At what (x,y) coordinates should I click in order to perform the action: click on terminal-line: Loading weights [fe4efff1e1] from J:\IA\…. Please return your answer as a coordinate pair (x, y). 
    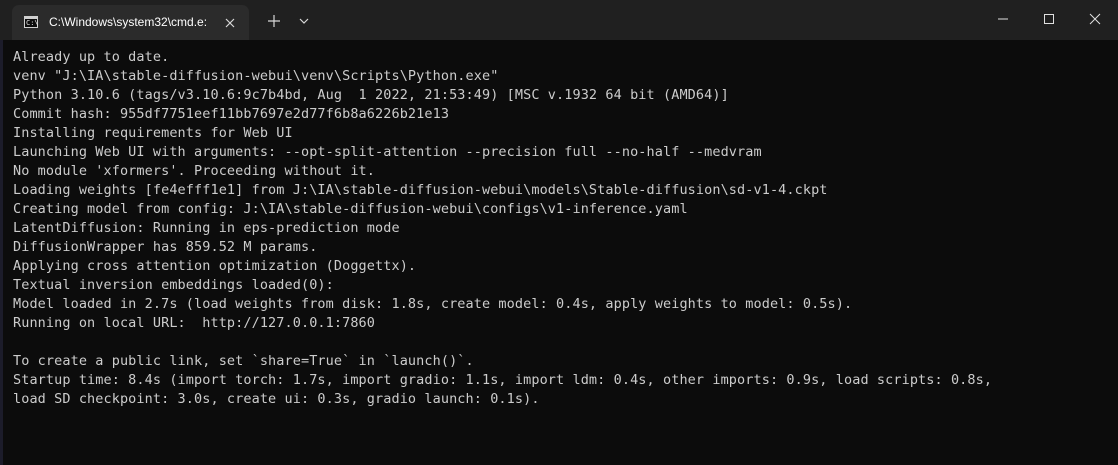
    Looking at the image, I should click on (420, 190).